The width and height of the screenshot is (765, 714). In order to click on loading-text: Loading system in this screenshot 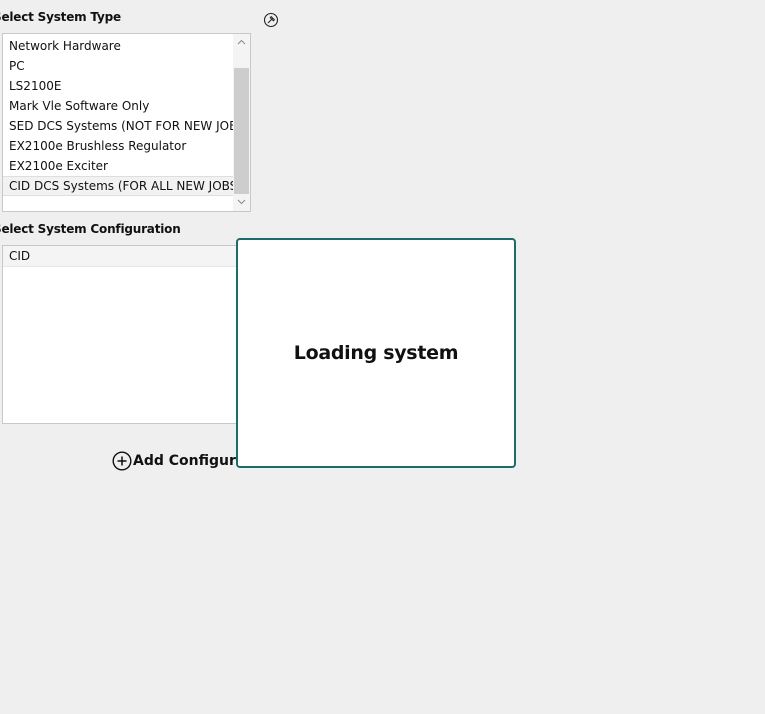, I will do `click(376, 353)`.